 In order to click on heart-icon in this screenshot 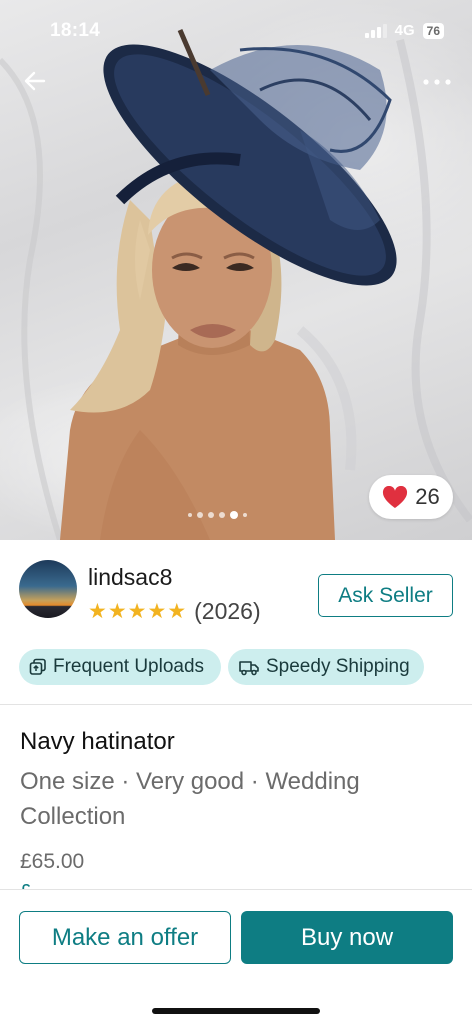, I will do `click(395, 496)`.